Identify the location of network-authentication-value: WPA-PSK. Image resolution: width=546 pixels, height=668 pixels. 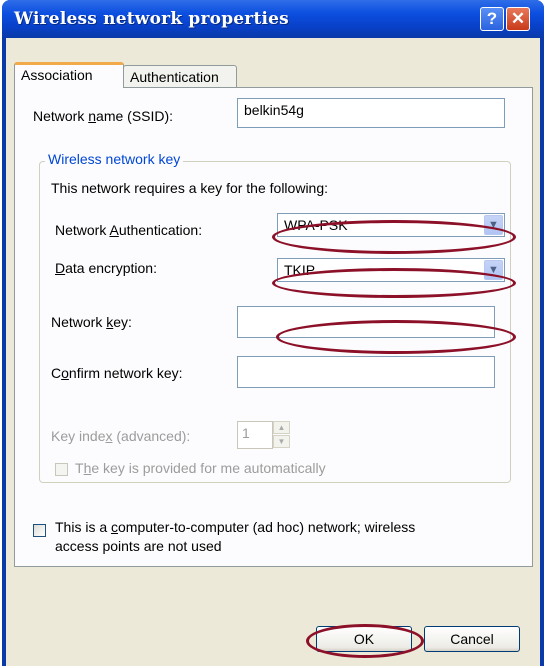
(316, 225).